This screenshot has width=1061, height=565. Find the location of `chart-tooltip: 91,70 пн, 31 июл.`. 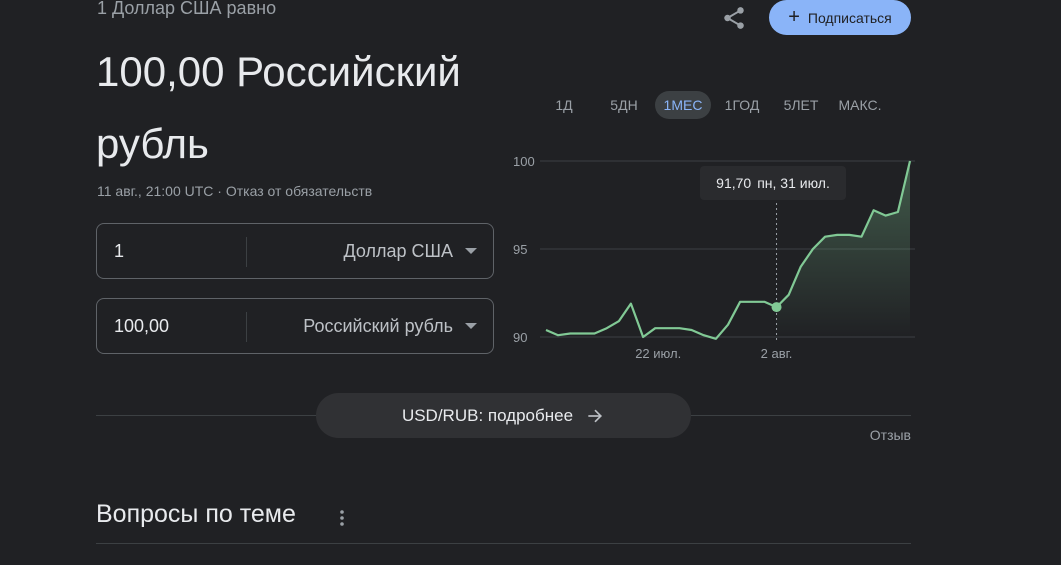

chart-tooltip: 91,70 пн, 31 июл. is located at coordinates (773, 183).